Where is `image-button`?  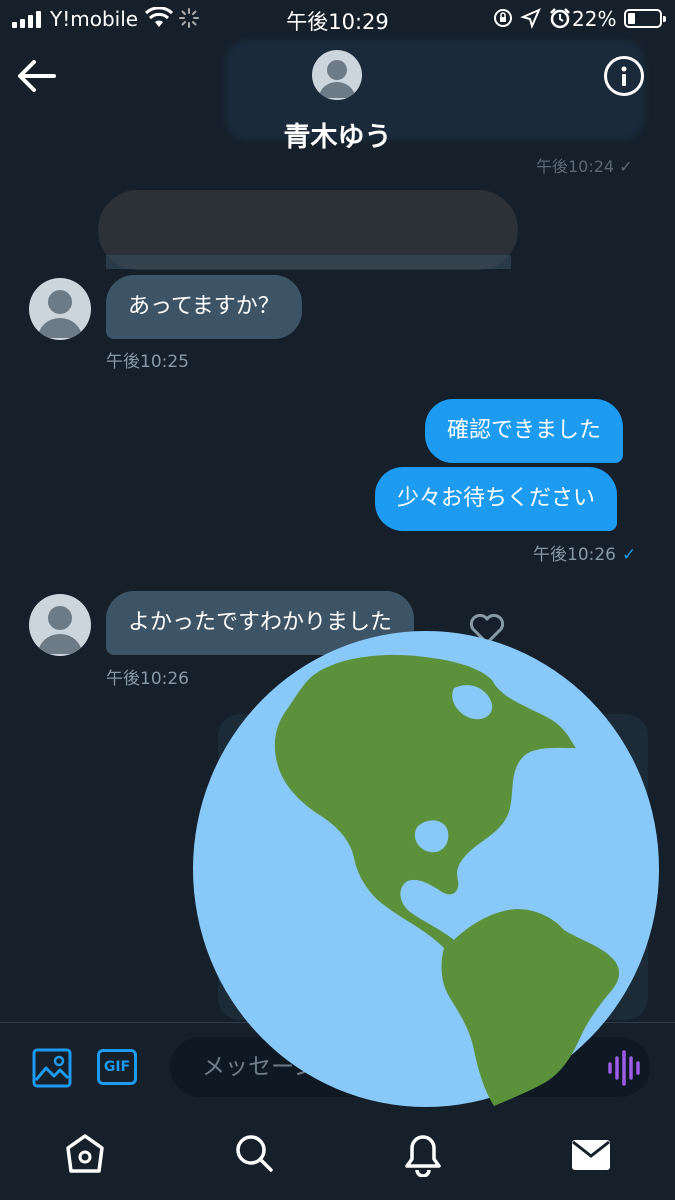
image-button is located at coordinates (52, 1068).